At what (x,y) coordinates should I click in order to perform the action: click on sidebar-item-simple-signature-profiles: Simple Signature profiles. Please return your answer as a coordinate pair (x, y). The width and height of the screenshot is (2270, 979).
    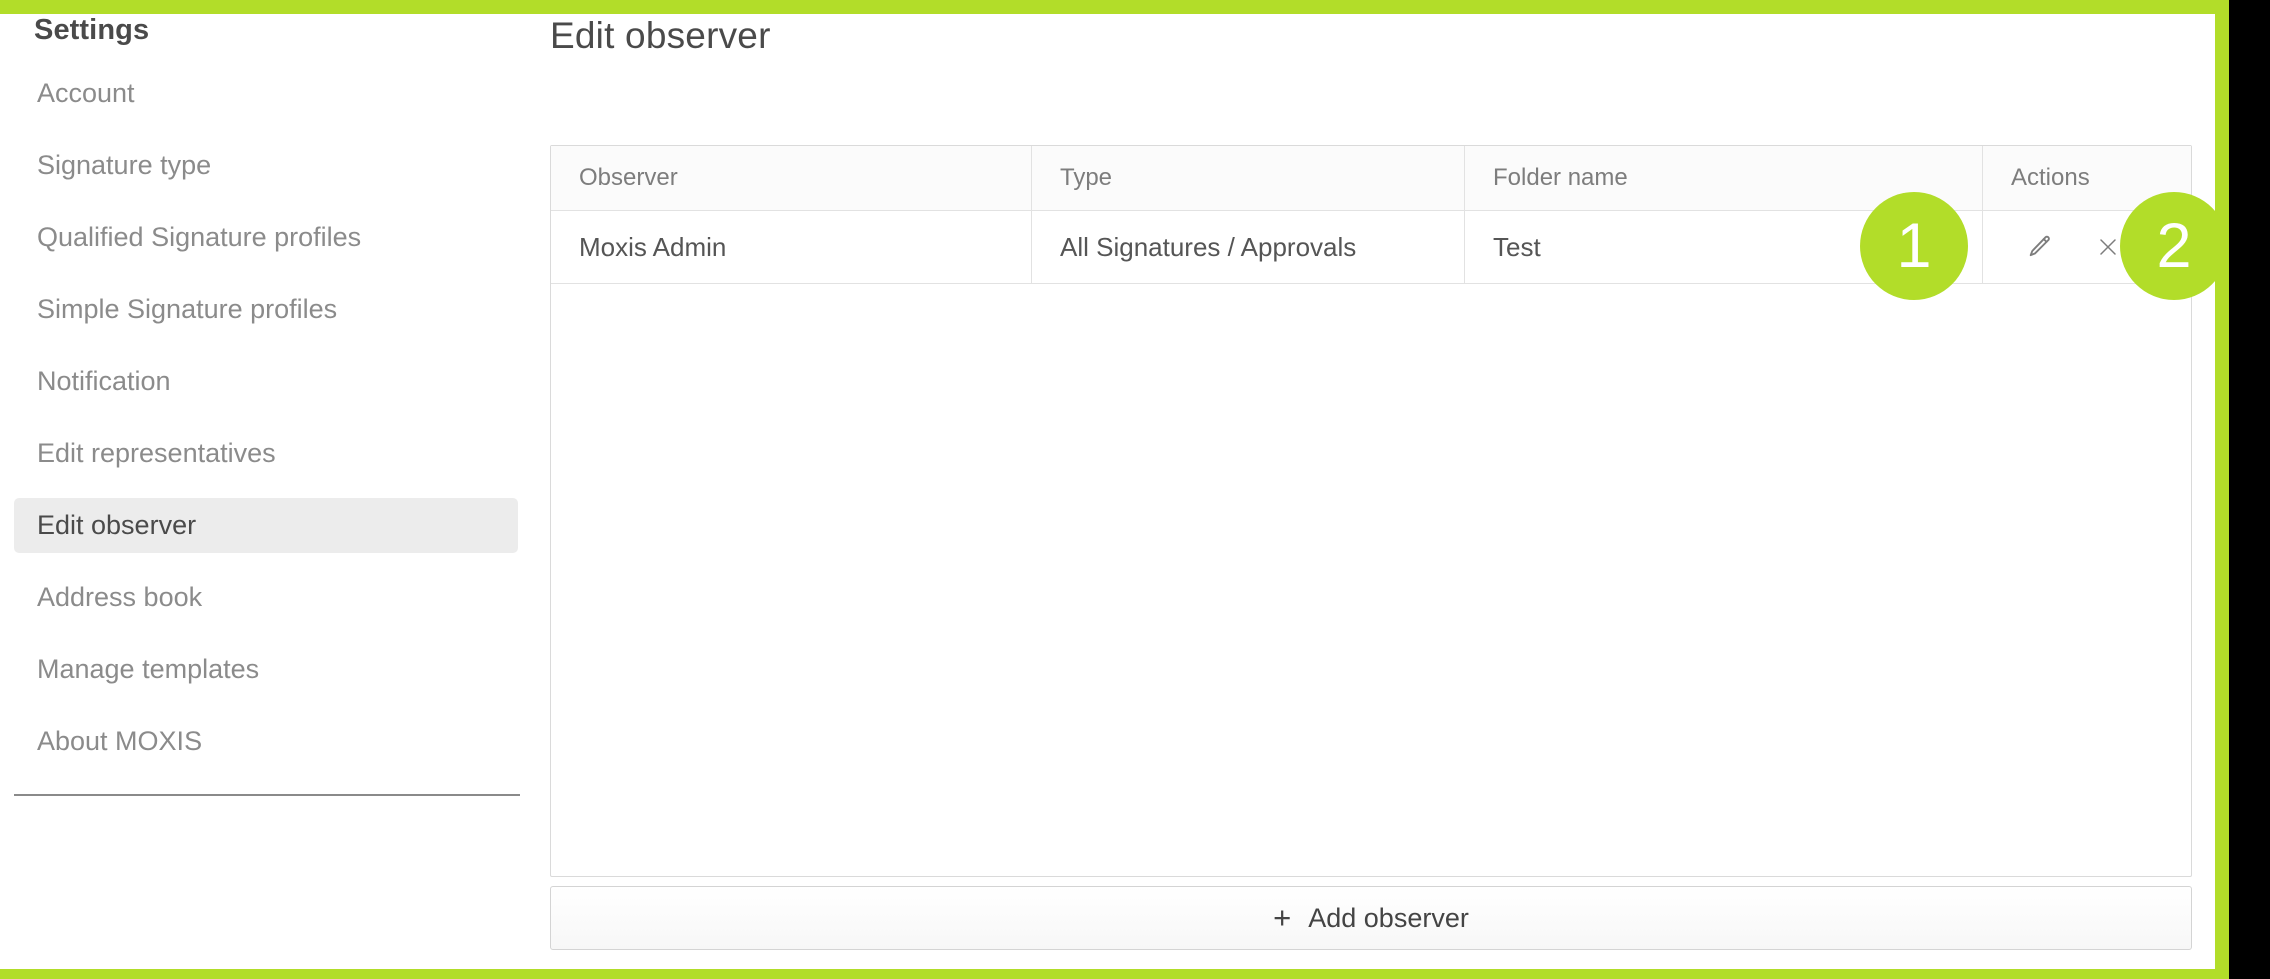
    Looking at the image, I should click on (266, 309).